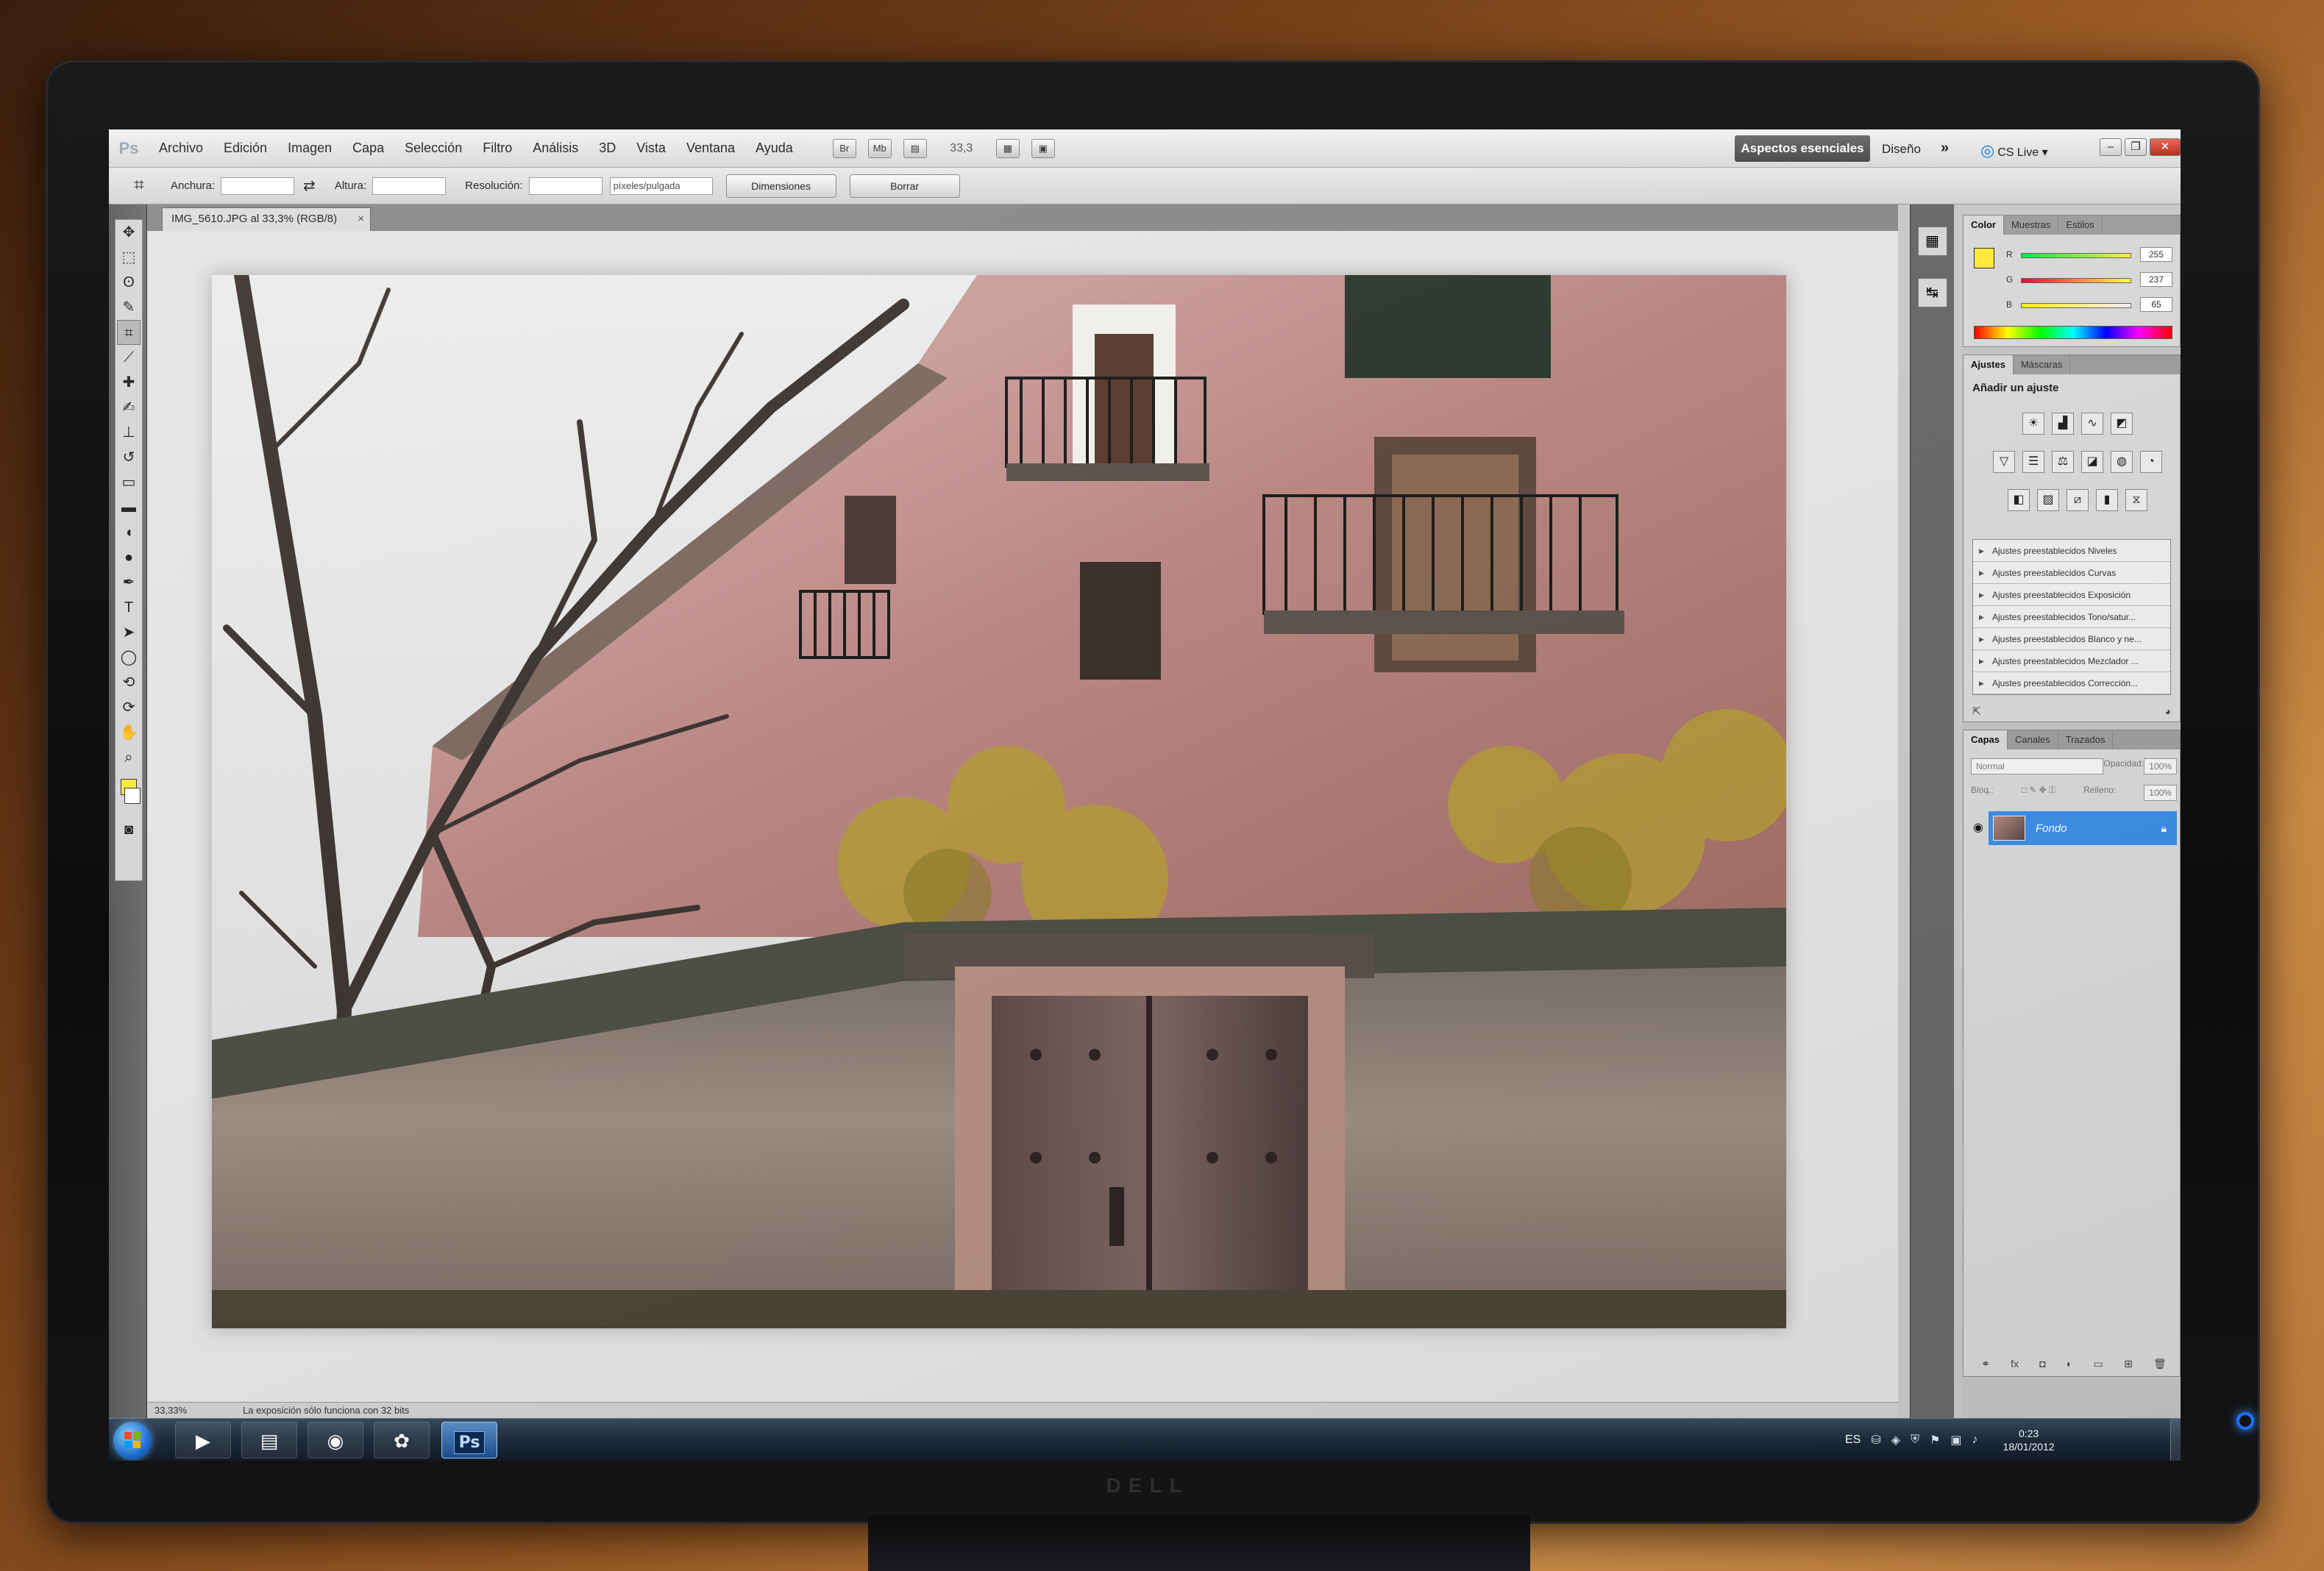 The width and height of the screenshot is (2324, 1571). I want to click on red-slider: R 255, so click(2090, 255).